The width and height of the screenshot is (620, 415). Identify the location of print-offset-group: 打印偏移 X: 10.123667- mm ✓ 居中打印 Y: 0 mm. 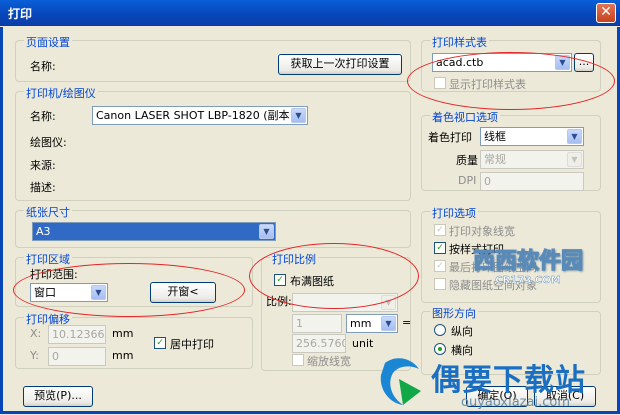
(134, 340).